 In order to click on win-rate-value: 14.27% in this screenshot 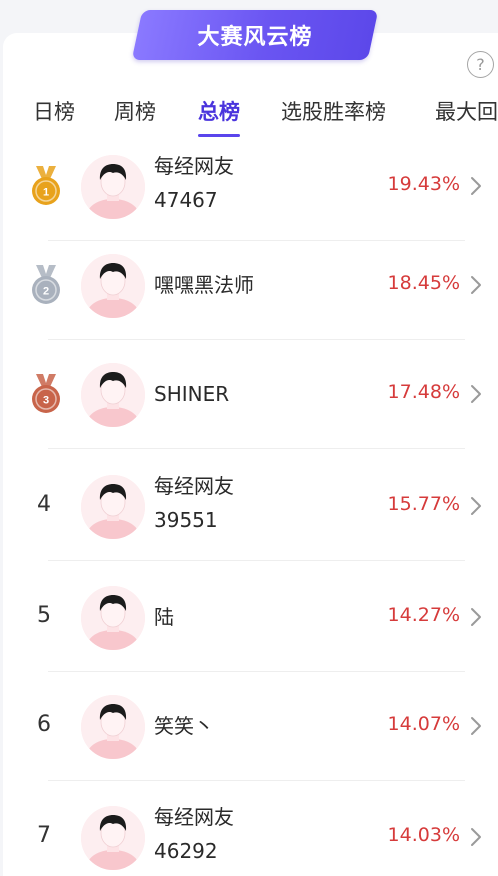, I will do `click(423, 615)`.